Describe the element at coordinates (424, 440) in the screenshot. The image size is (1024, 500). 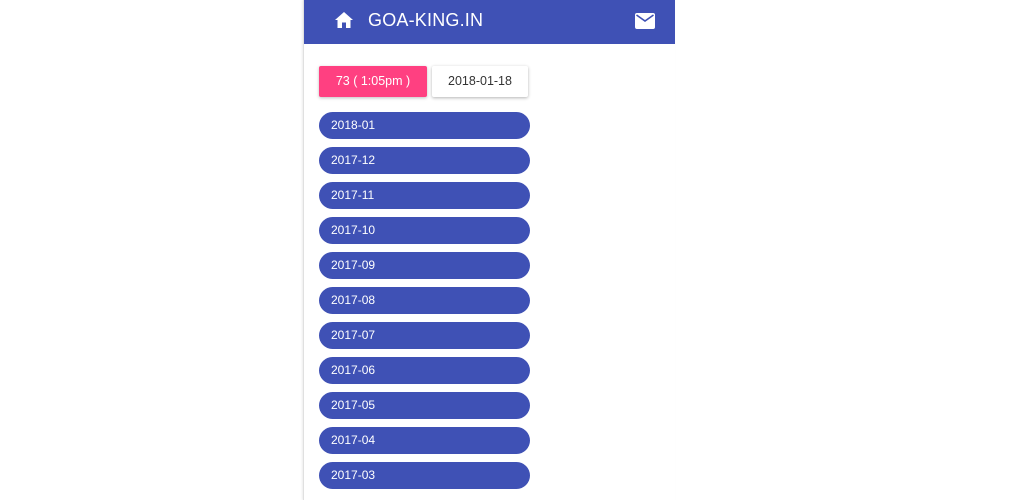
I see `month-item: 2017-04` at that location.